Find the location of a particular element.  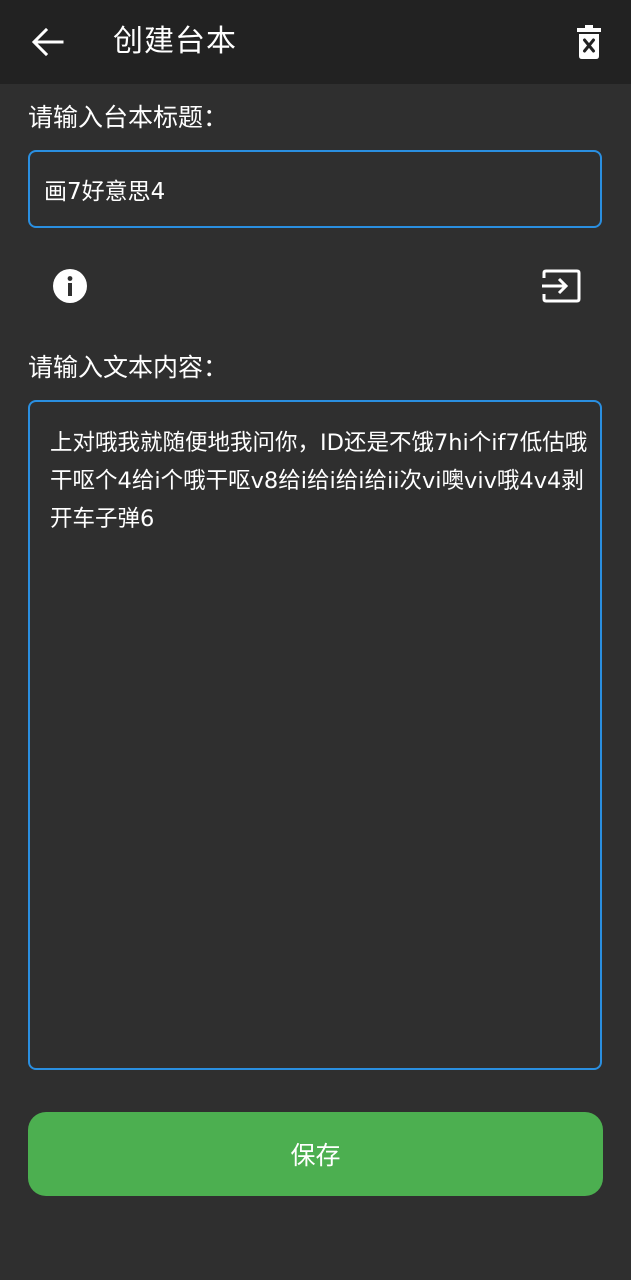

back-button is located at coordinates (48, 42).